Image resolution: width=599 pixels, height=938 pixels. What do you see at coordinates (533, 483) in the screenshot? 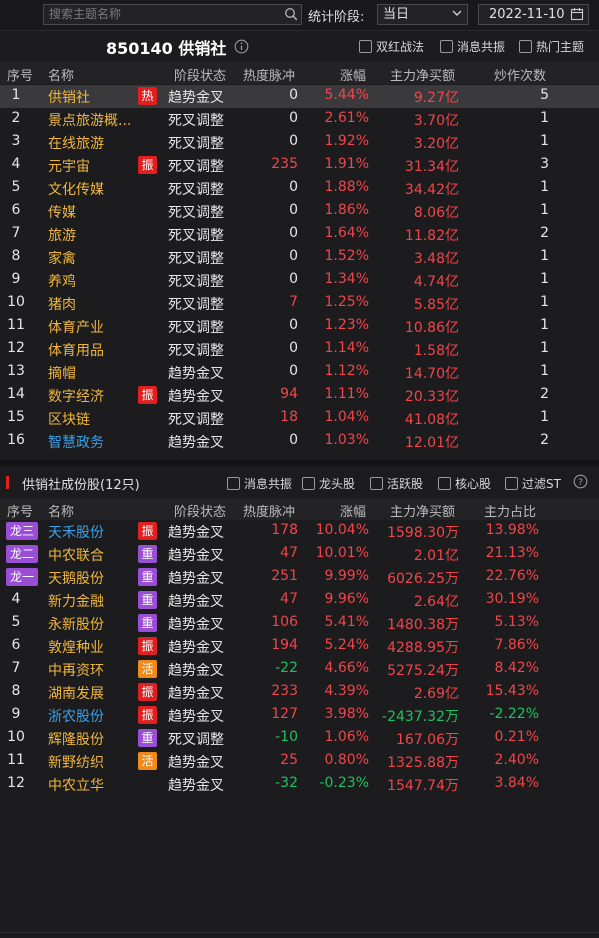
I see `filter-exclude-st: 过滤ST` at bounding box center [533, 483].